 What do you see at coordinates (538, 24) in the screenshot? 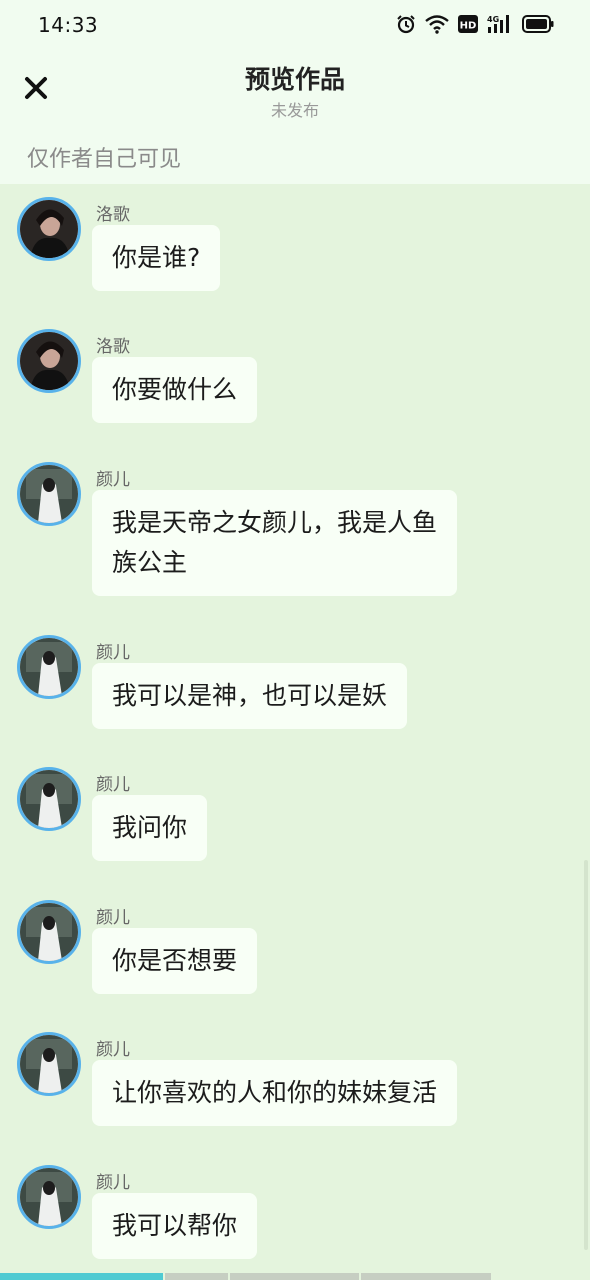
I see `battery-icon` at bounding box center [538, 24].